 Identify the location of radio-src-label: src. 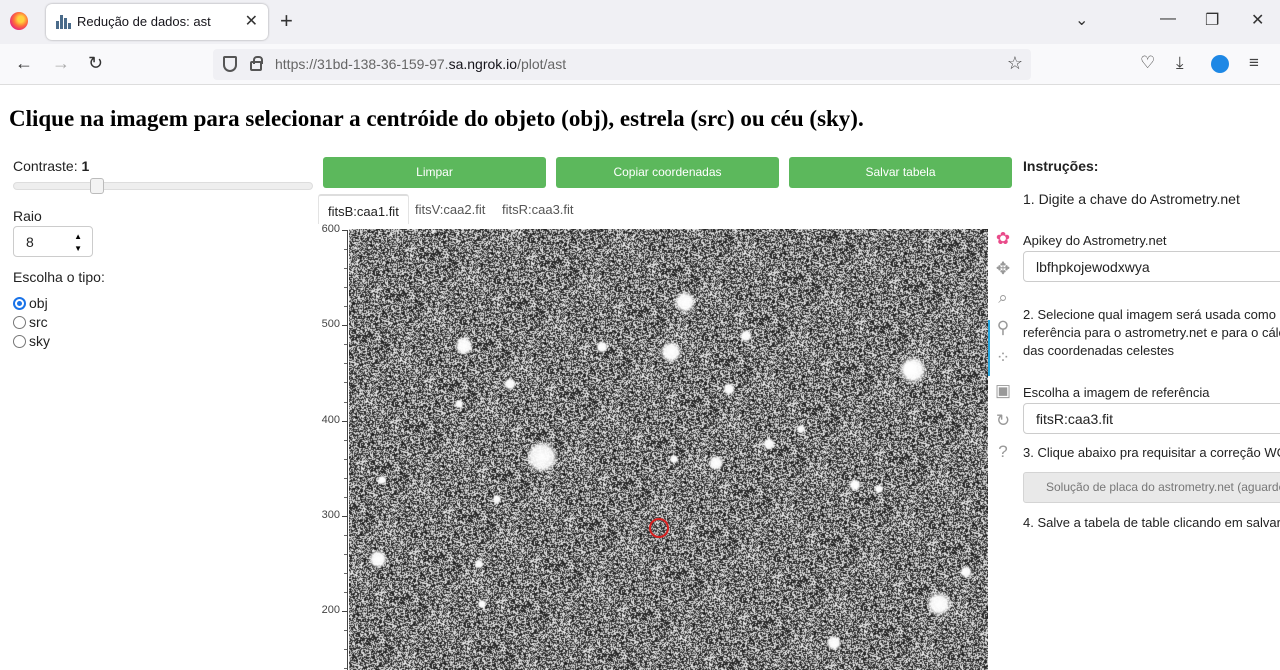
(38, 322).